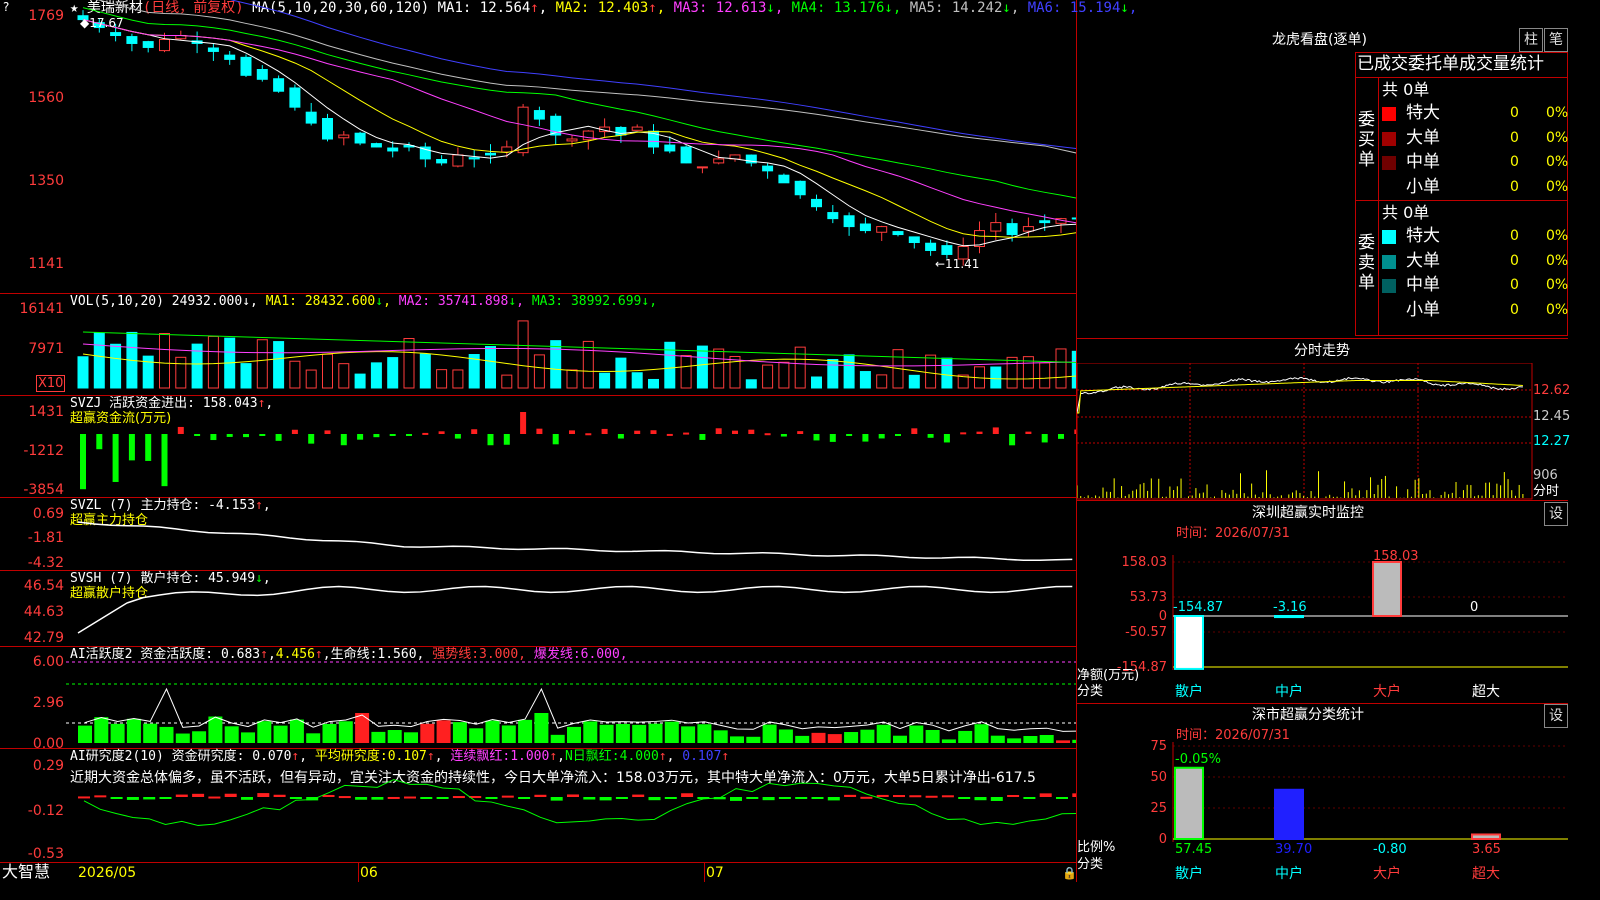 This screenshot has height=900, width=1600. What do you see at coordinates (1552, 416) in the screenshot?
I see `intraday-tick: 12.45` at bounding box center [1552, 416].